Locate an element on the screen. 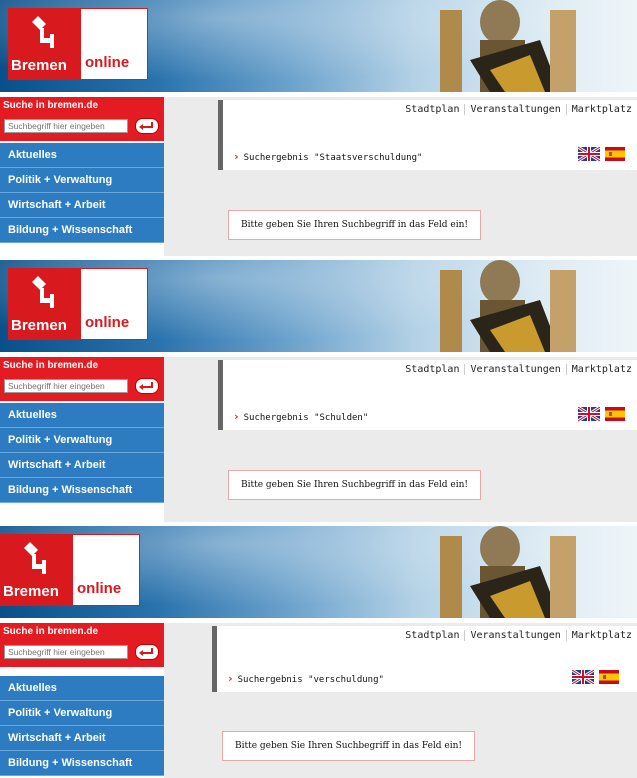 Image resolution: width=637 pixels, height=778 pixels. result-text: Suchergebnis "verschuldung" is located at coordinates (310, 680).